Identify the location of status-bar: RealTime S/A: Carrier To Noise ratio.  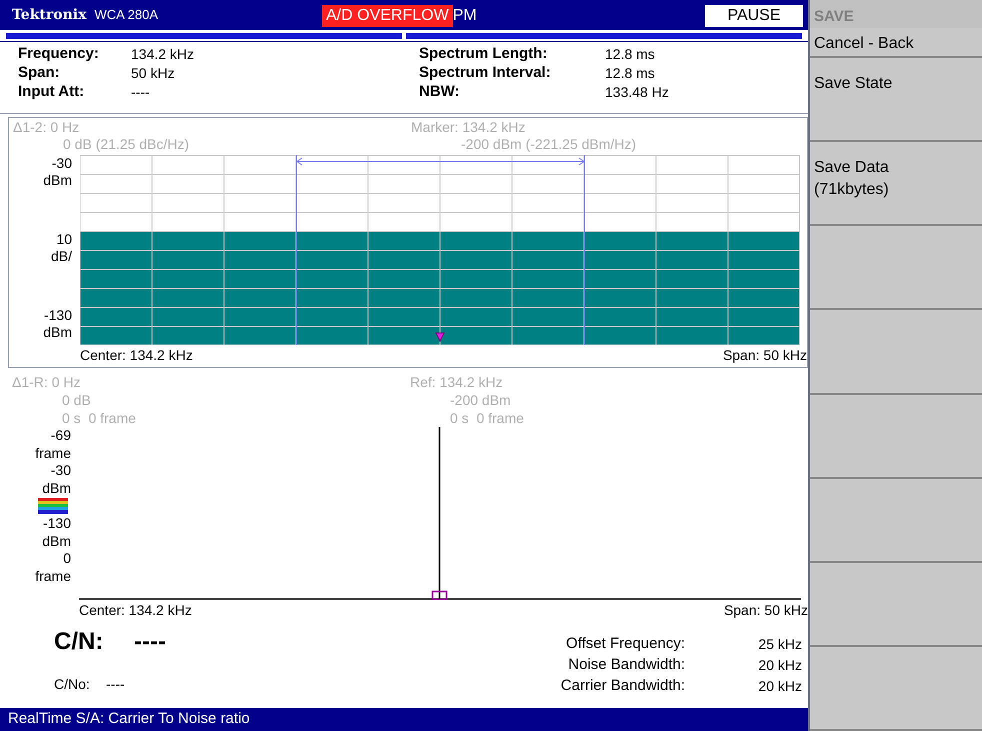
(404, 719).